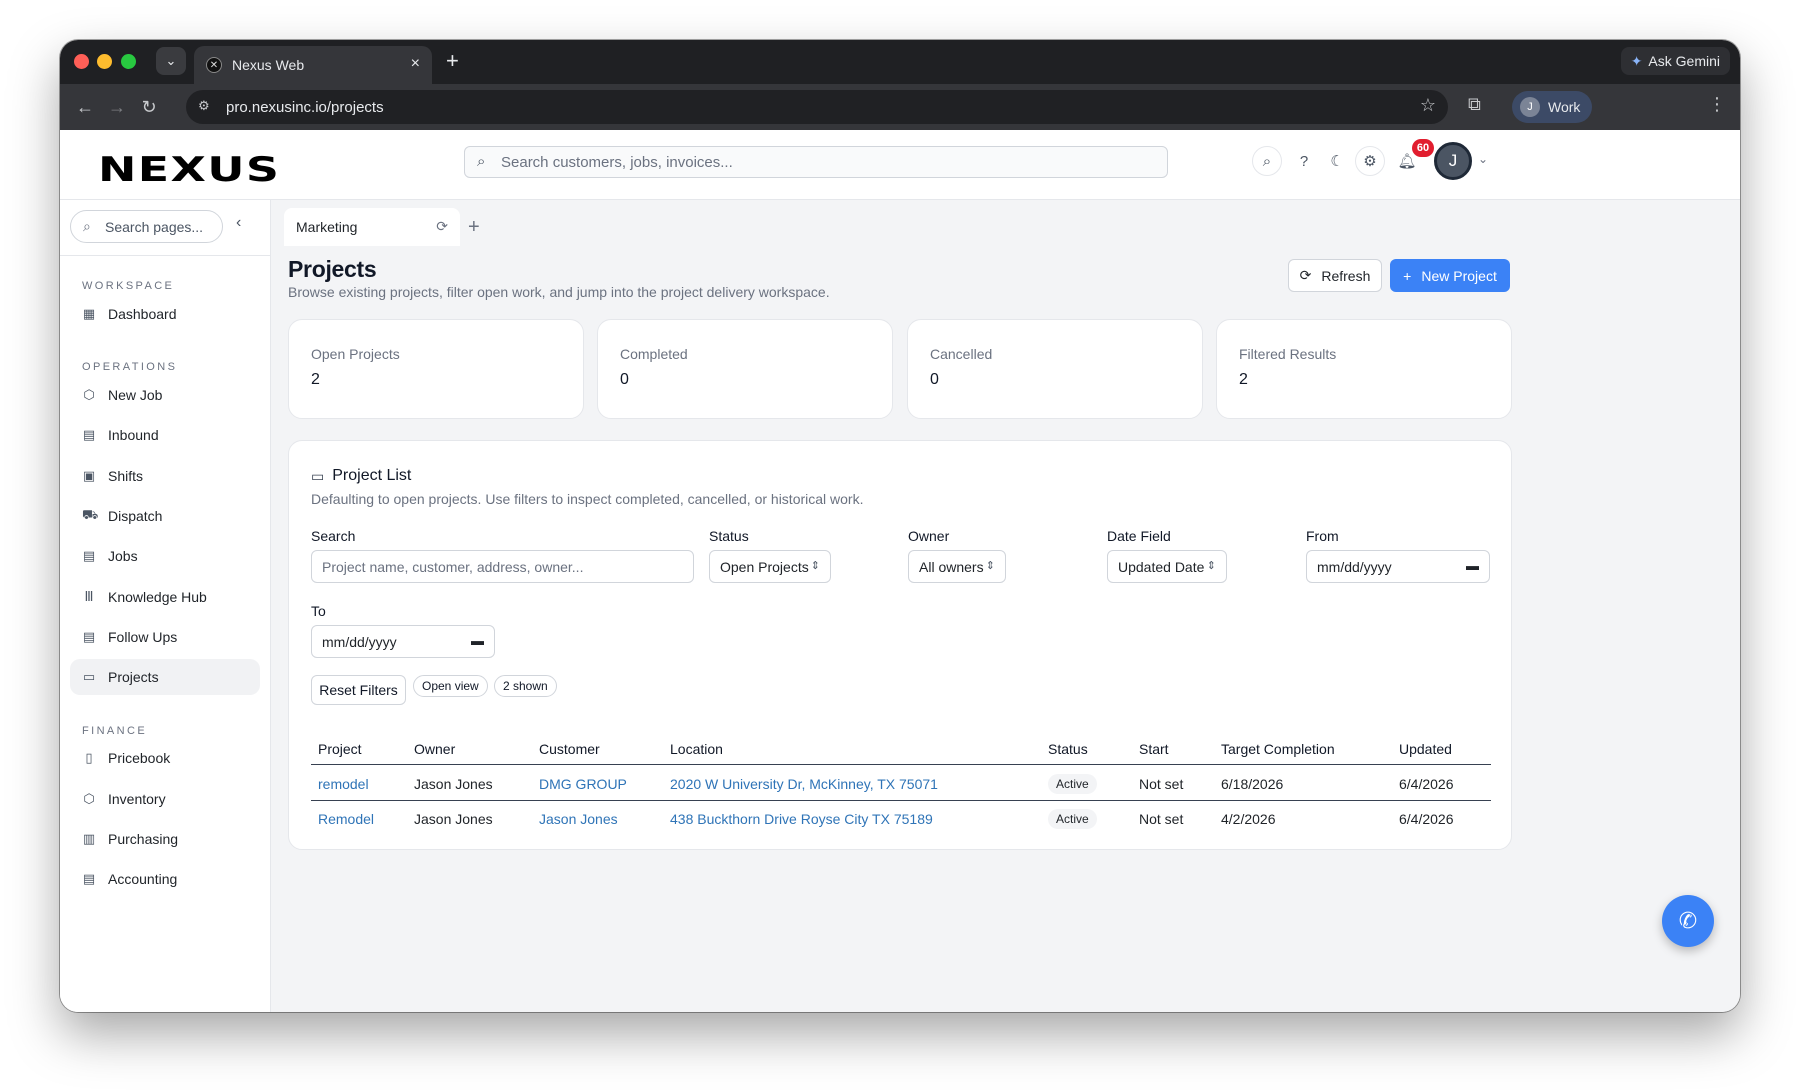 This screenshot has height=1090, width=1800. What do you see at coordinates (372, 227) in the screenshot?
I see `workspace-tab-marketing: Marketing ⟳` at bounding box center [372, 227].